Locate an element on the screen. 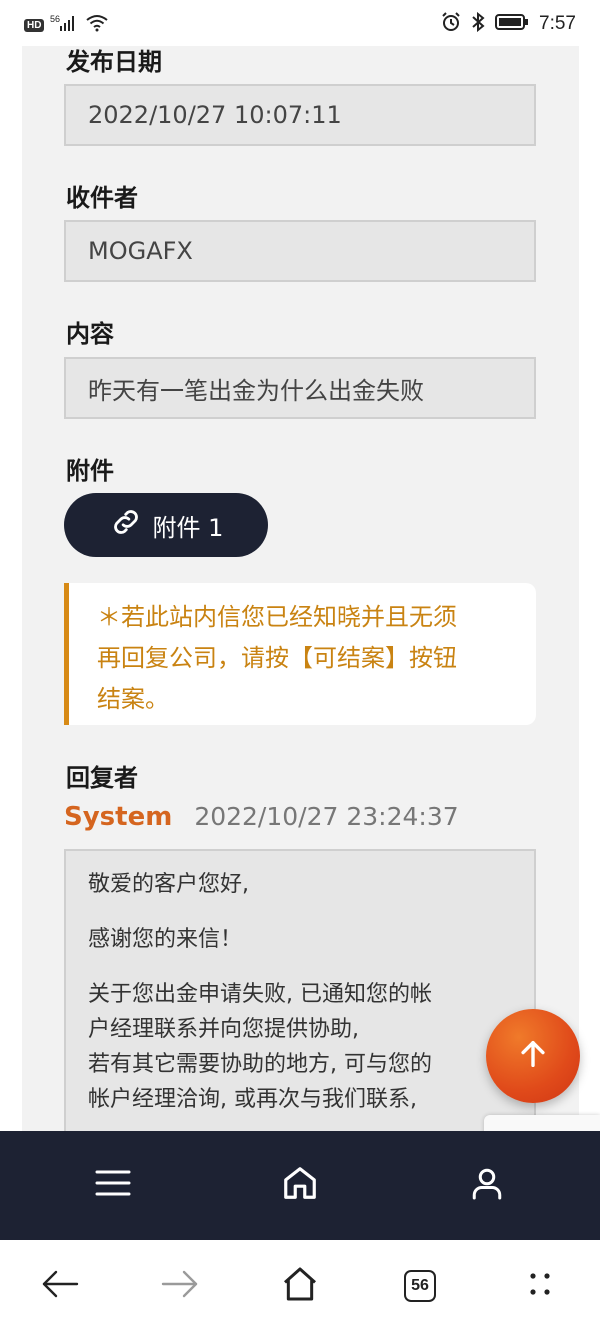 This screenshot has width=600, height=1333. clock: 7:57 is located at coordinates (557, 23).